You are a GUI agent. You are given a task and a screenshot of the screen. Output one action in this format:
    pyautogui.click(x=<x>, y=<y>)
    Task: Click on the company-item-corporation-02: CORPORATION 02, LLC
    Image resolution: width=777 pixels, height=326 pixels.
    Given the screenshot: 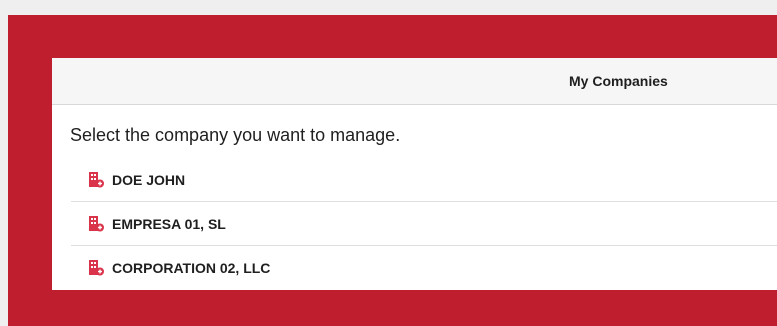 What is the action you would take?
    pyautogui.click(x=424, y=267)
    